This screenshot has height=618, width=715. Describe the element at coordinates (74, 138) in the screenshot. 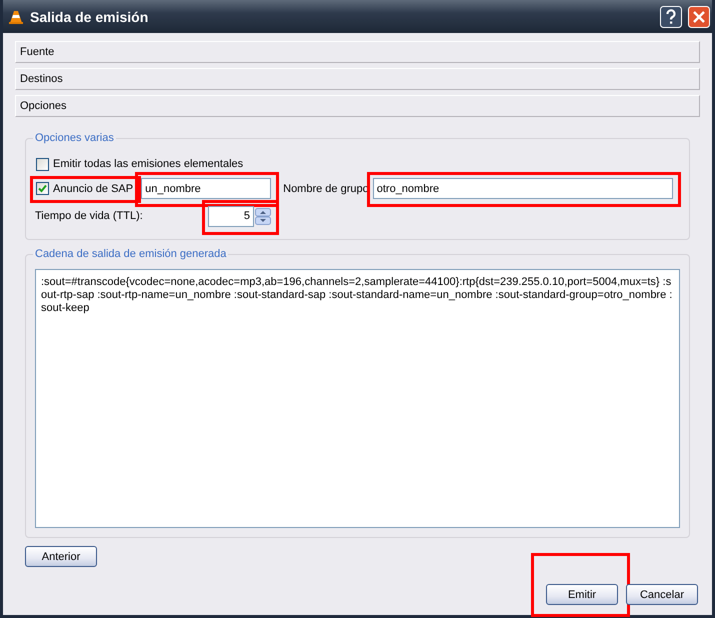

I see `group-title: Opciones varias` at that location.